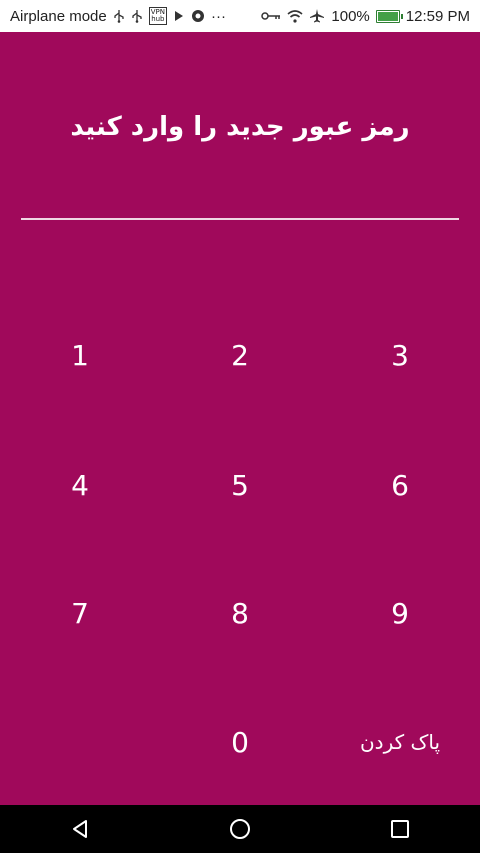  Describe the element at coordinates (350, 16) in the screenshot. I see `battery-percent: 100%` at that location.